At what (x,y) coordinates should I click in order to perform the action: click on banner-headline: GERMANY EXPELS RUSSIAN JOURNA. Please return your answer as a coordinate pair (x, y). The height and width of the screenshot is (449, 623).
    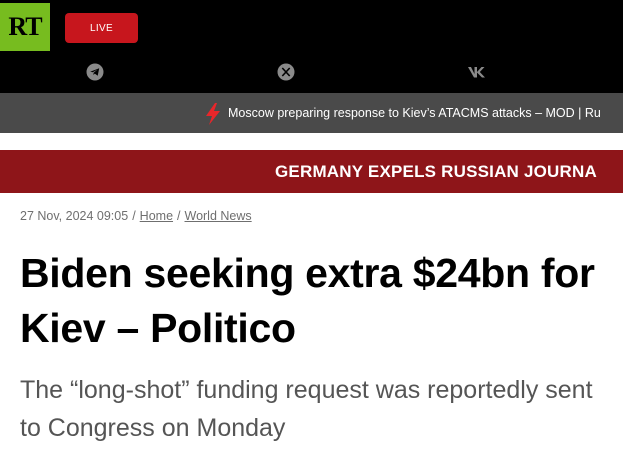
    Looking at the image, I should click on (436, 171).